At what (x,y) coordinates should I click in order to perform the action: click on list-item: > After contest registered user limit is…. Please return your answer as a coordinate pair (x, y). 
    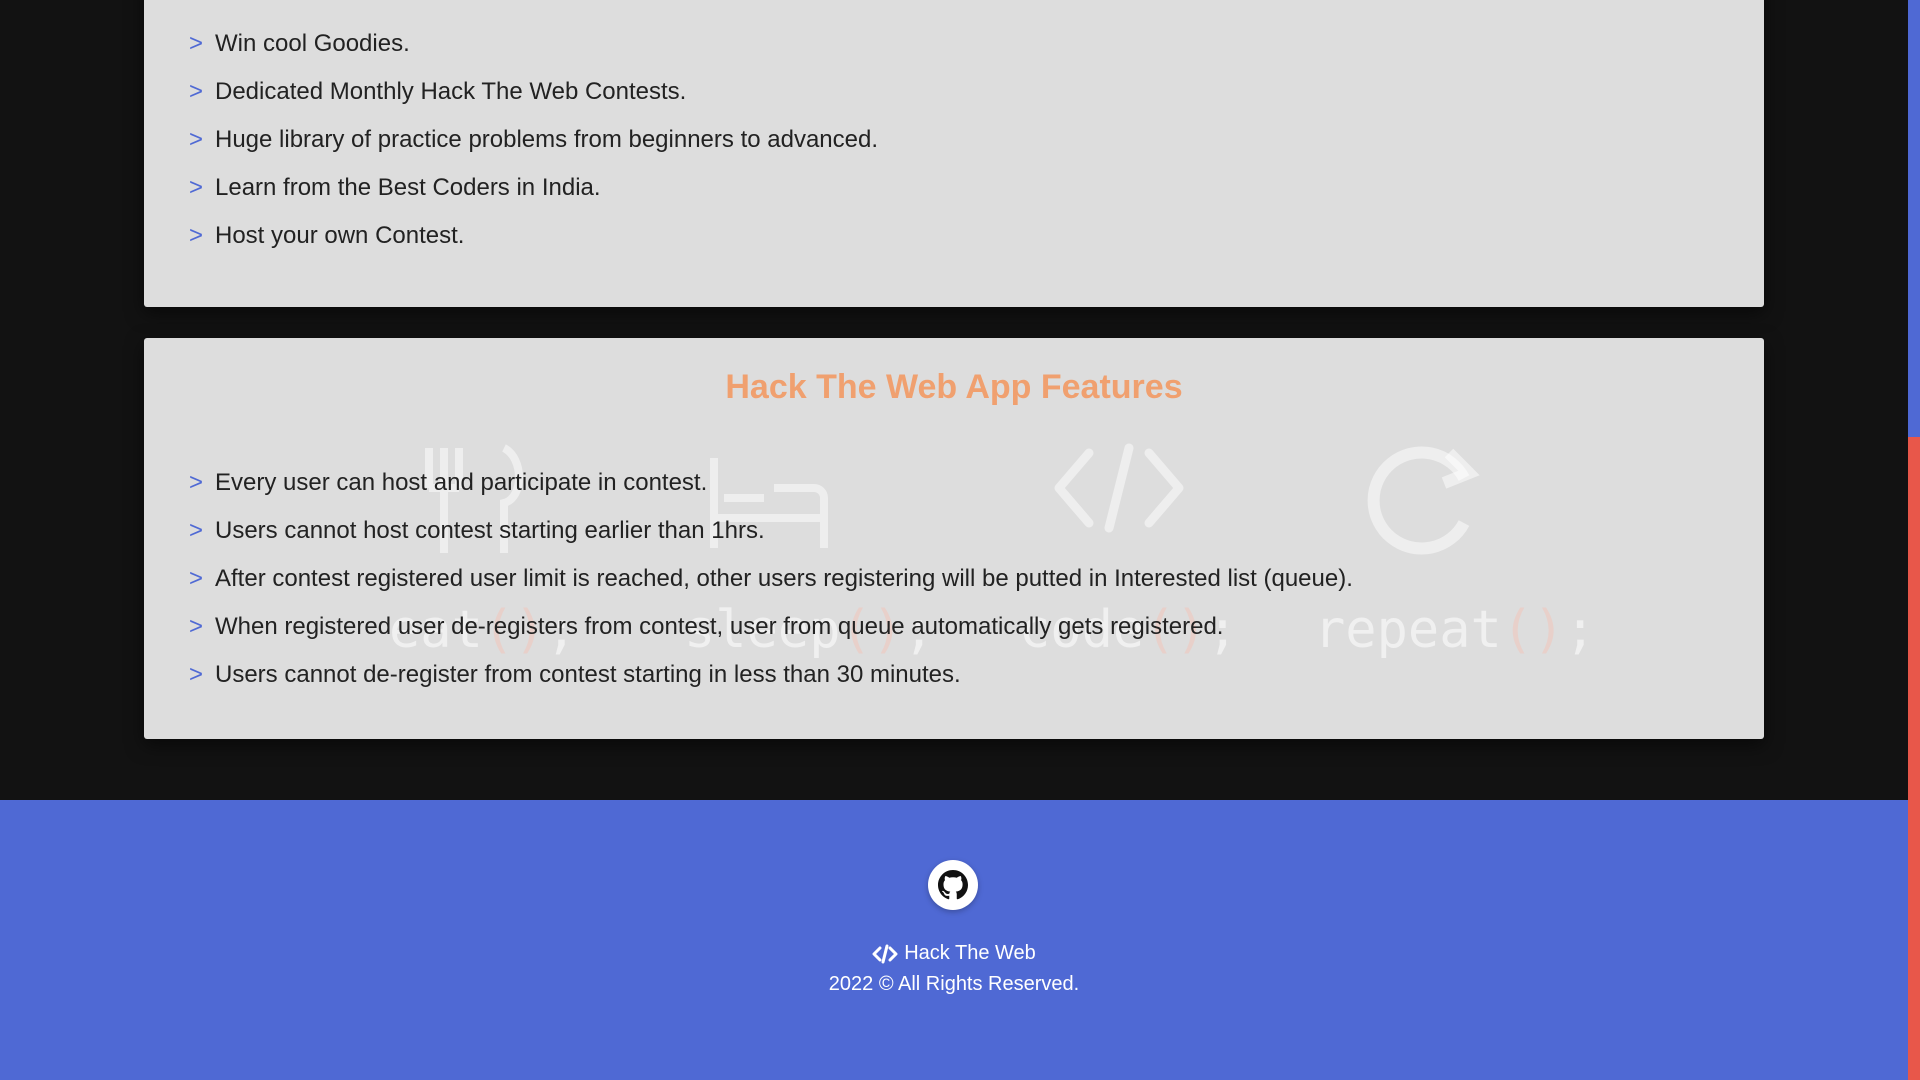
    Looking at the image, I should click on (771, 579).